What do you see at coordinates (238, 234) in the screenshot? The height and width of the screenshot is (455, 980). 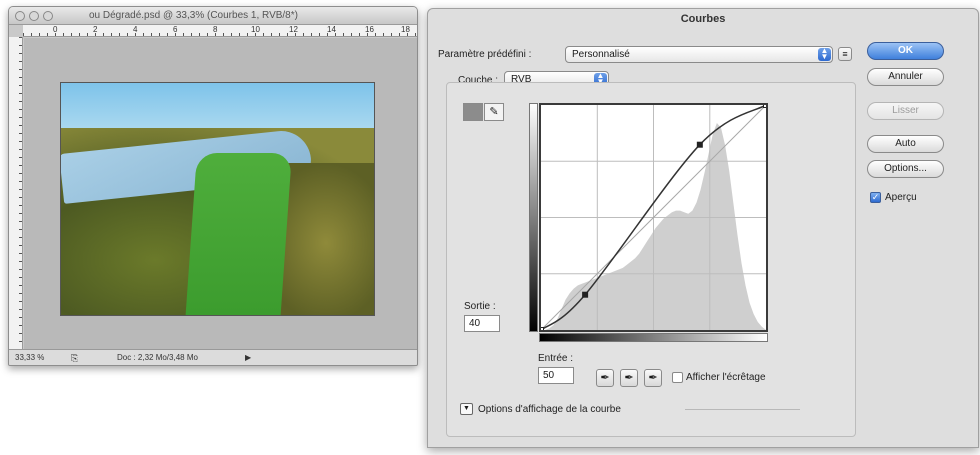 I see `image-green-path` at bounding box center [238, 234].